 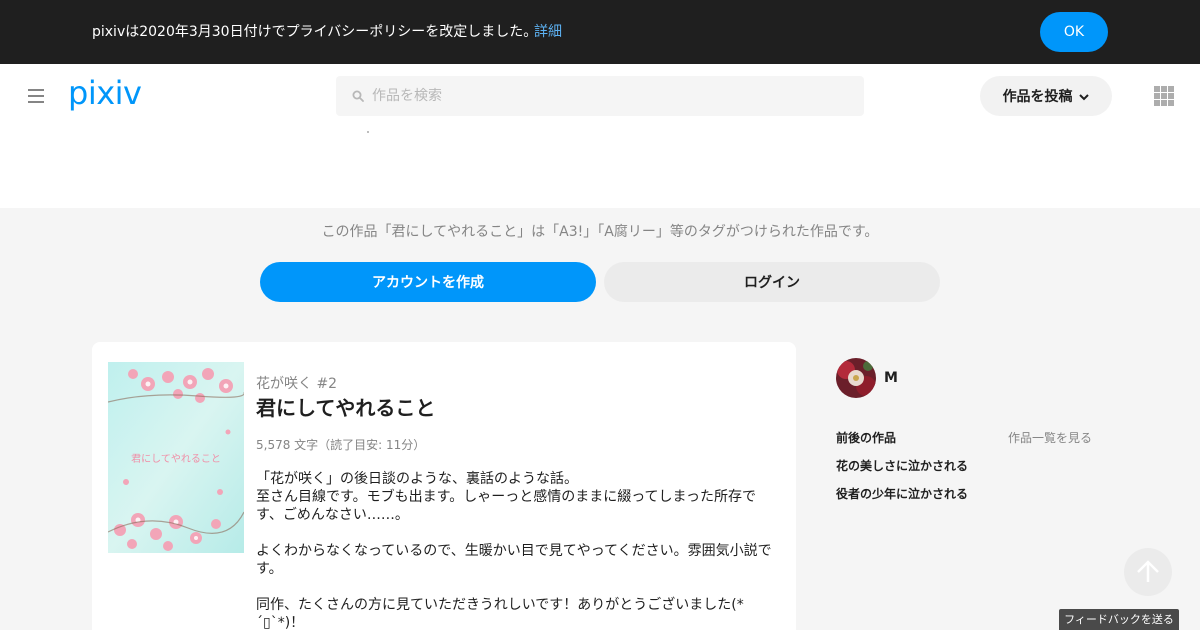 I want to click on adjacent-works-heading: 前後の作品, so click(x=866, y=438).